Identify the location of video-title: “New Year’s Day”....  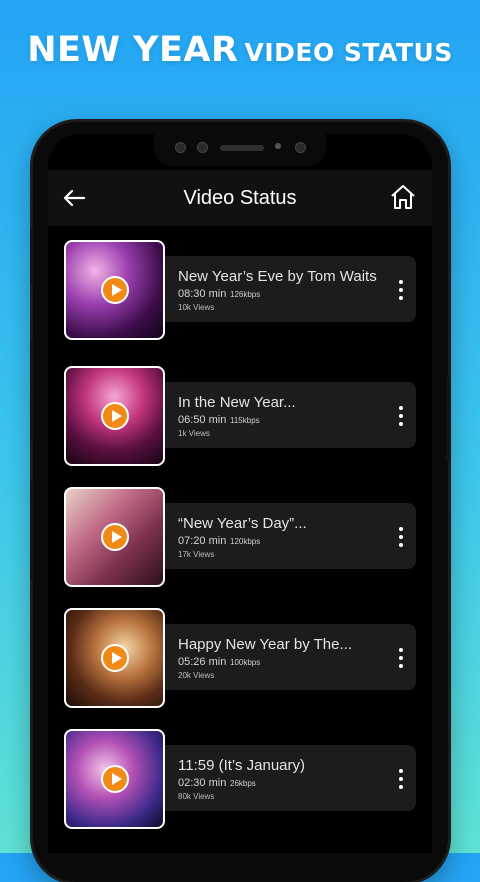
(242, 523).